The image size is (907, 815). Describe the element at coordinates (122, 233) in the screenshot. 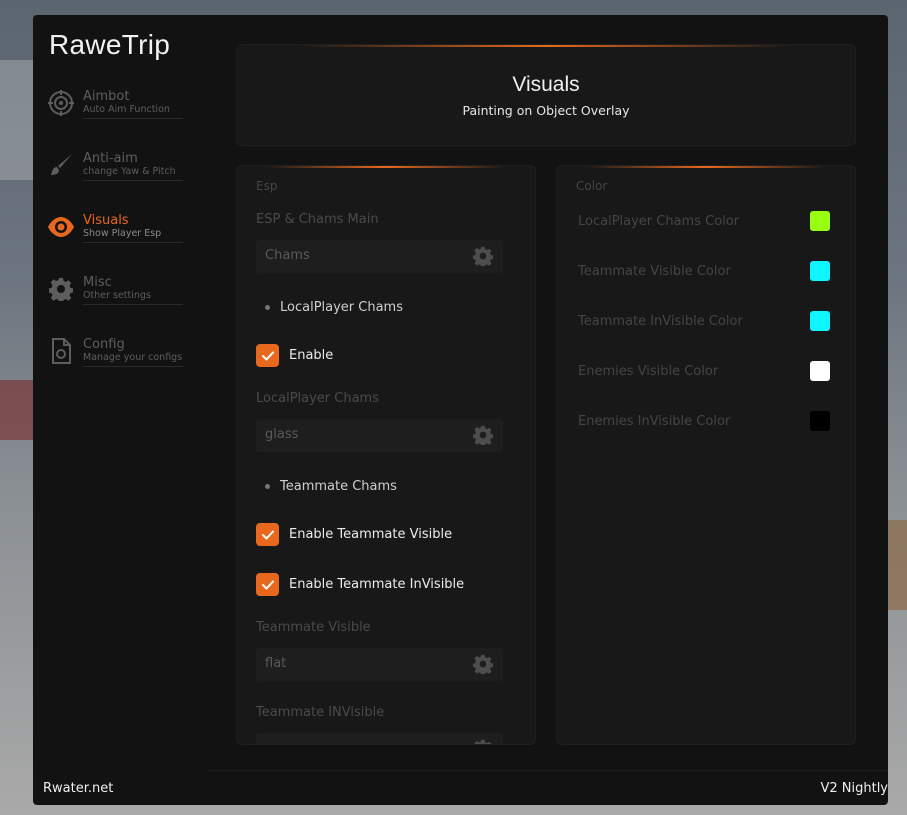

I see `sidebar-item-subtitle: Show Player Esp` at that location.